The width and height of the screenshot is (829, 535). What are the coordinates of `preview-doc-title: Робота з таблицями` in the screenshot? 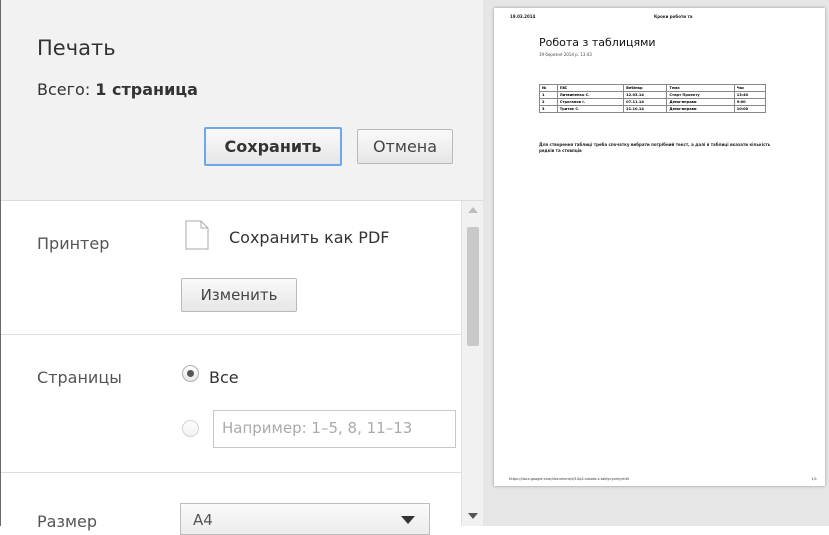 It's located at (597, 42).